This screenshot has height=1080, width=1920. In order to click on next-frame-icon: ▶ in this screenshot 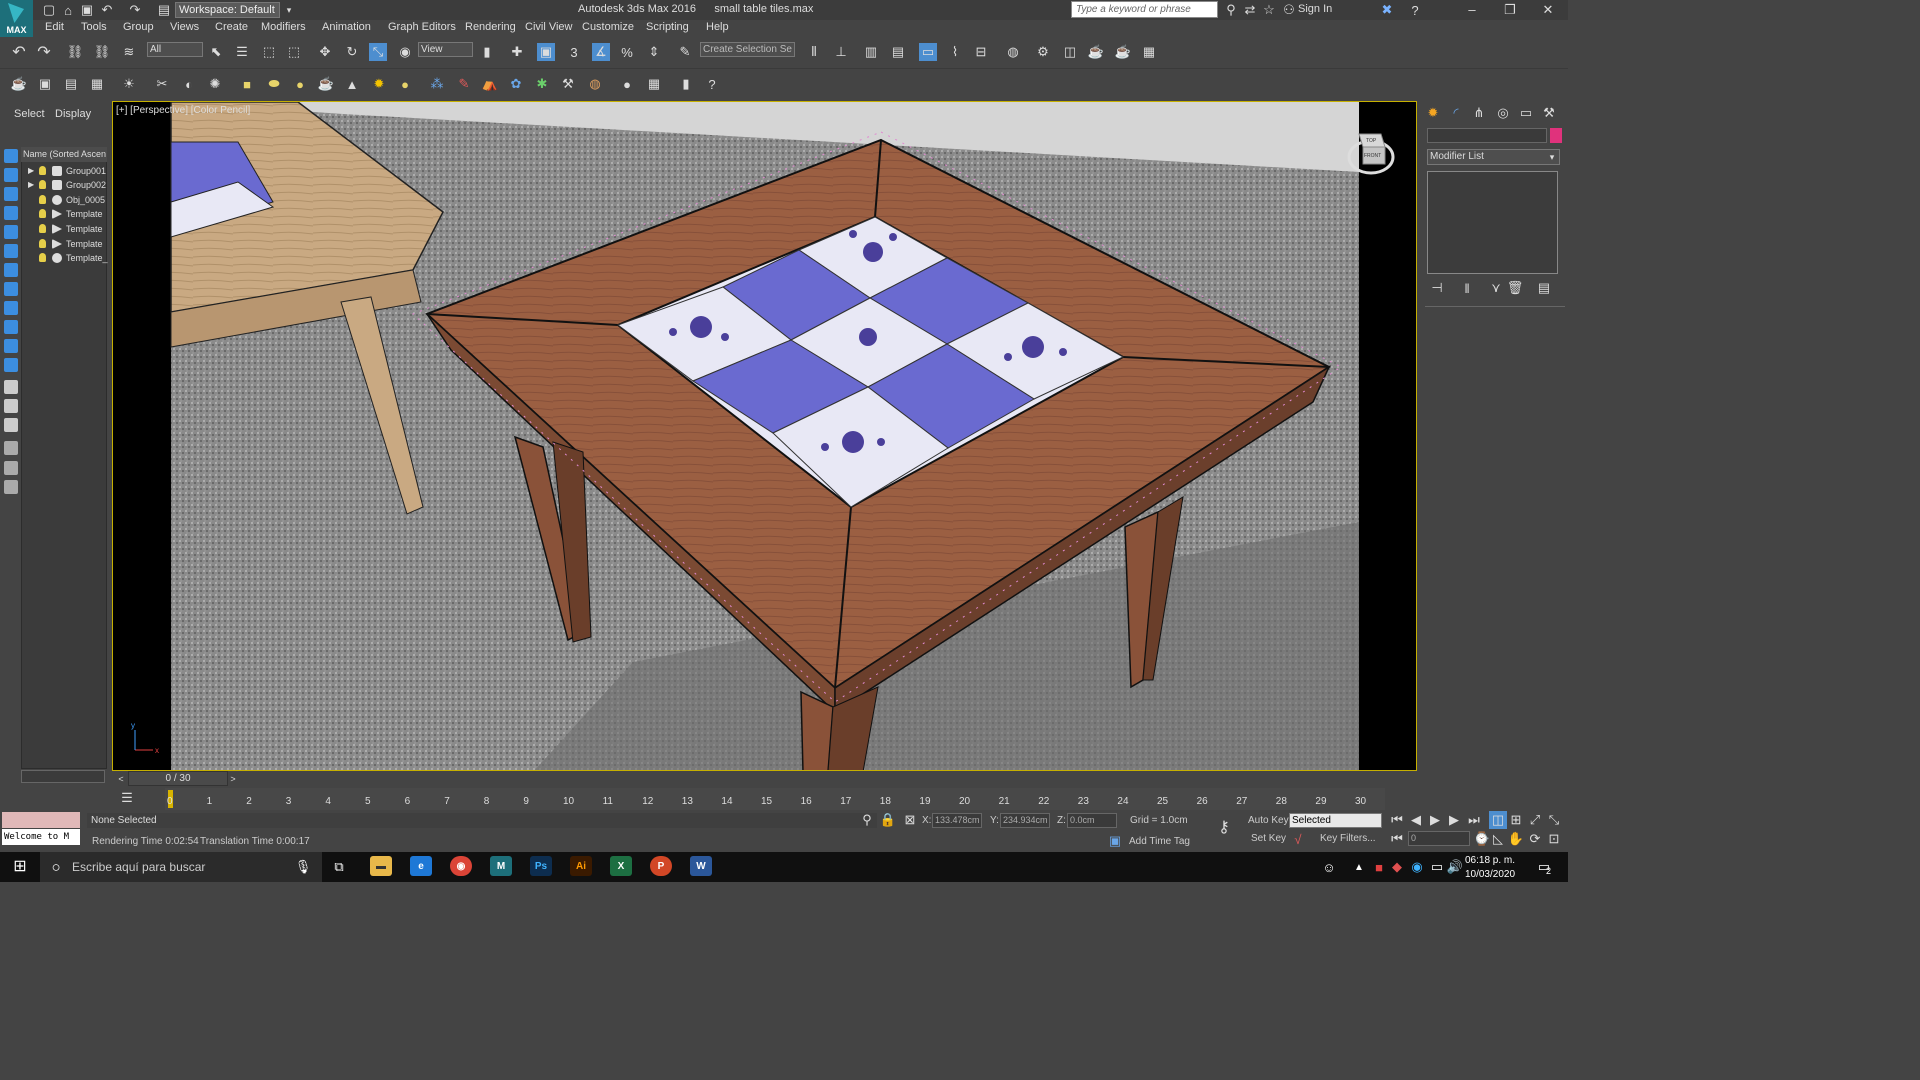, I will do `click(1454, 820)`.